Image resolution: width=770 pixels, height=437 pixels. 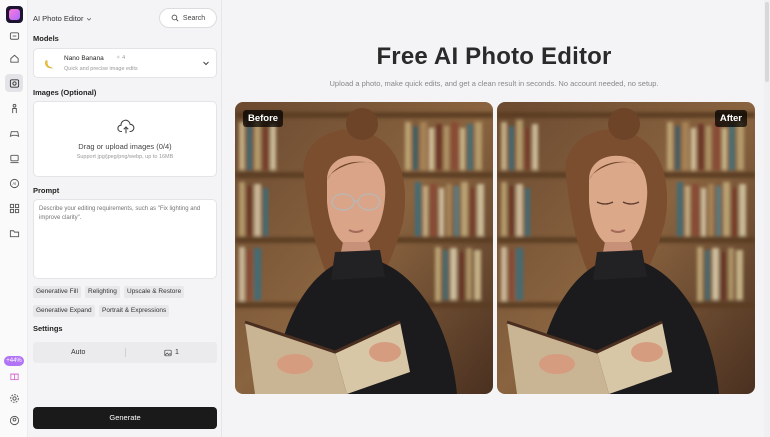 What do you see at coordinates (14, 398) in the screenshot?
I see `settings-icon` at bounding box center [14, 398].